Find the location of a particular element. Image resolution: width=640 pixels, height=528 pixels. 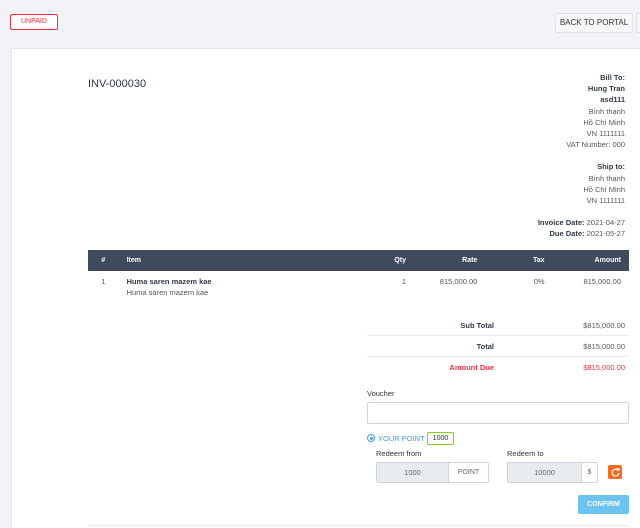

footer-divider is located at coordinates (358, 525).